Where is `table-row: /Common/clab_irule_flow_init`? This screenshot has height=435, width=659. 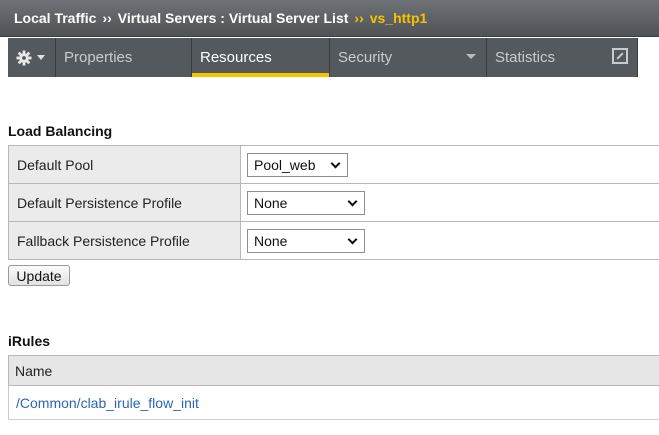
table-row: /Common/clab_irule_flow_init is located at coordinates (333, 403).